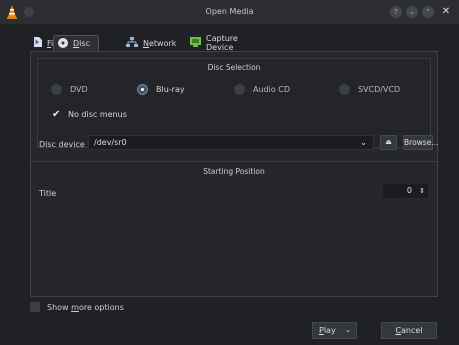  I want to click on disc-device-label: Disc device, so click(62, 144).